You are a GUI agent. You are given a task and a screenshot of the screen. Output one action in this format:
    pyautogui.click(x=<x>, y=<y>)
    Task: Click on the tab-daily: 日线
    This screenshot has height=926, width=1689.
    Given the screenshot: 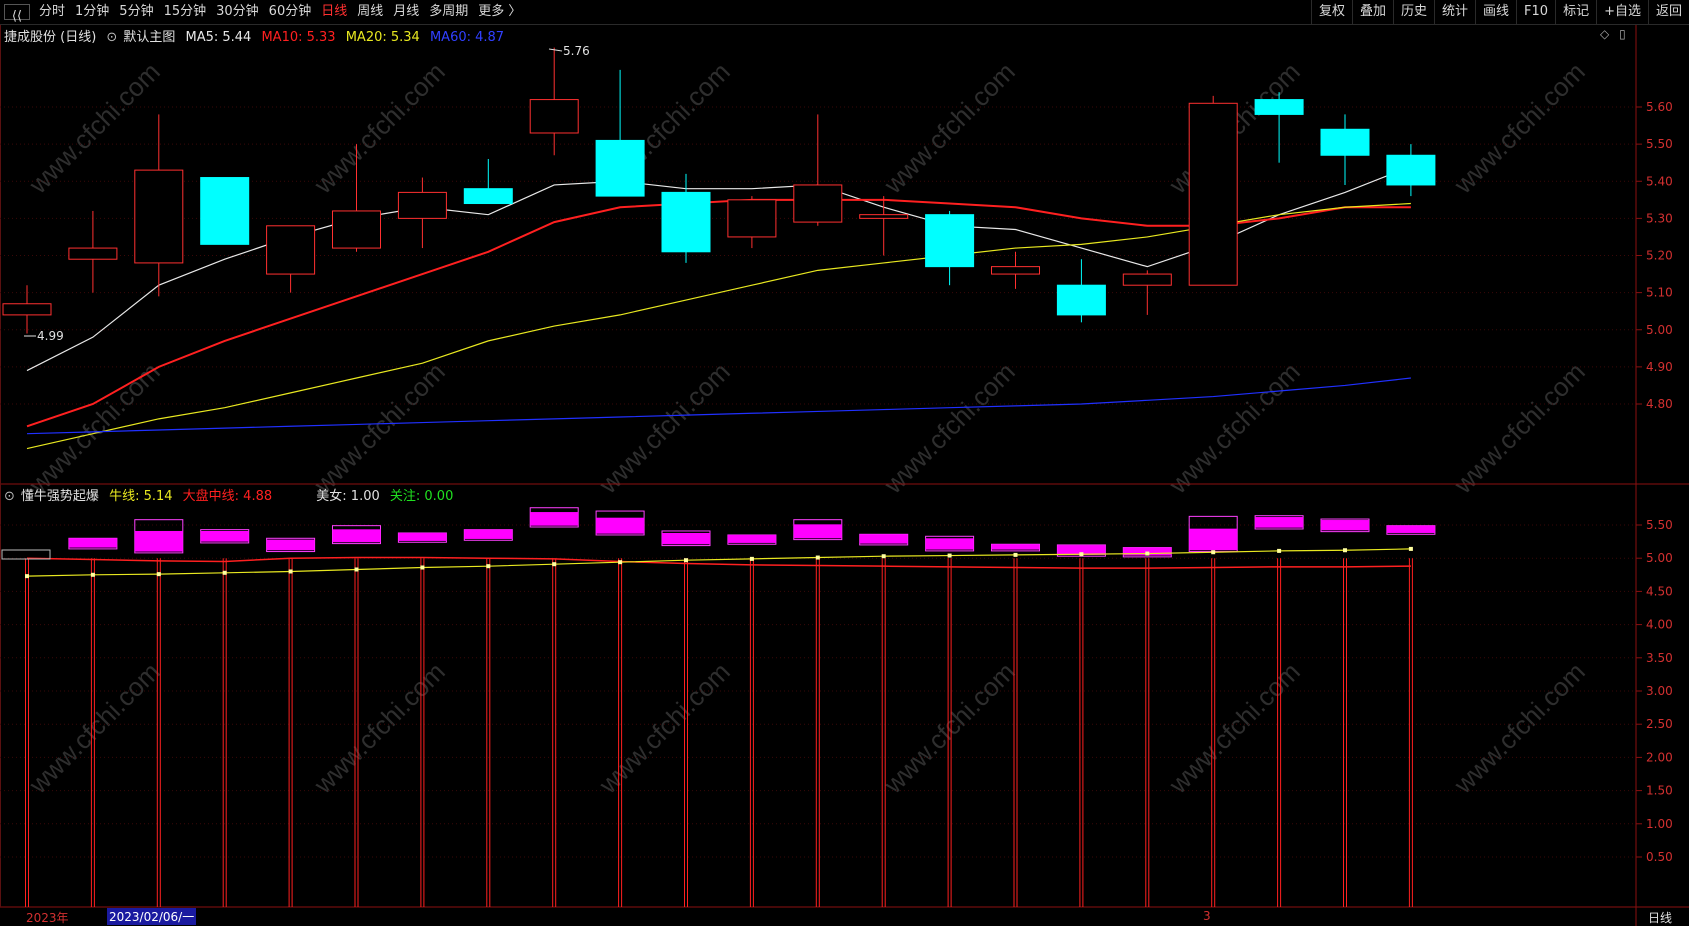 What is the action you would take?
    pyautogui.click(x=334, y=12)
    